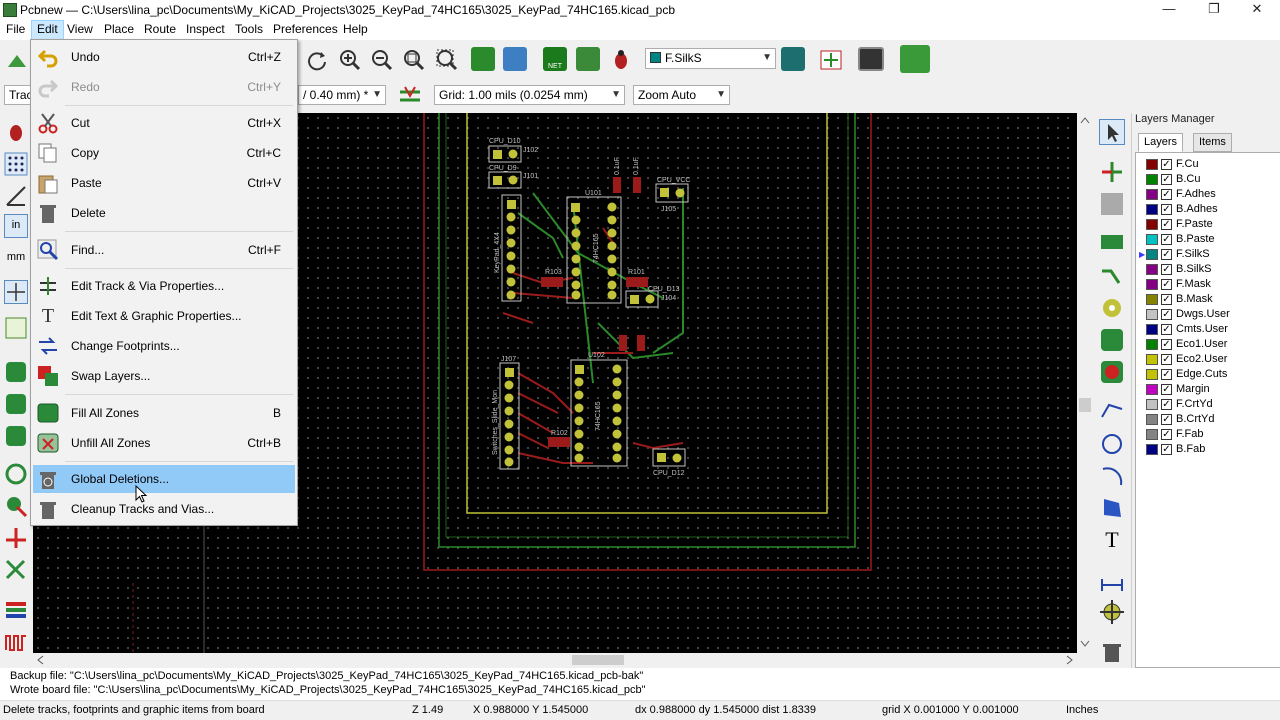 Image resolution: width=1280 pixels, height=720 pixels. Describe the element at coordinates (1112, 540) in the screenshot. I see `add-text-icon: T` at that location.